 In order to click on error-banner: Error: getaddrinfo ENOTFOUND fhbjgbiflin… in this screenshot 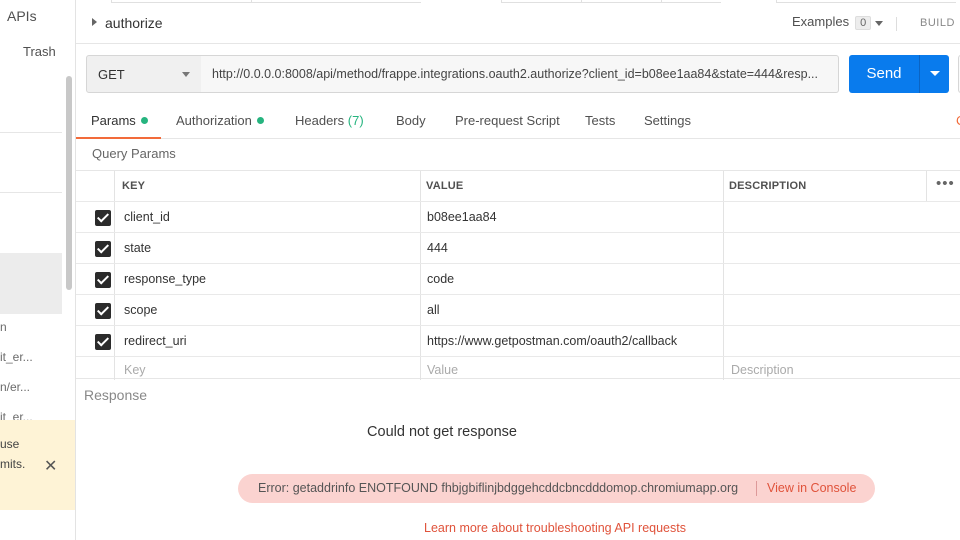, I will do `click(556, 488)`.